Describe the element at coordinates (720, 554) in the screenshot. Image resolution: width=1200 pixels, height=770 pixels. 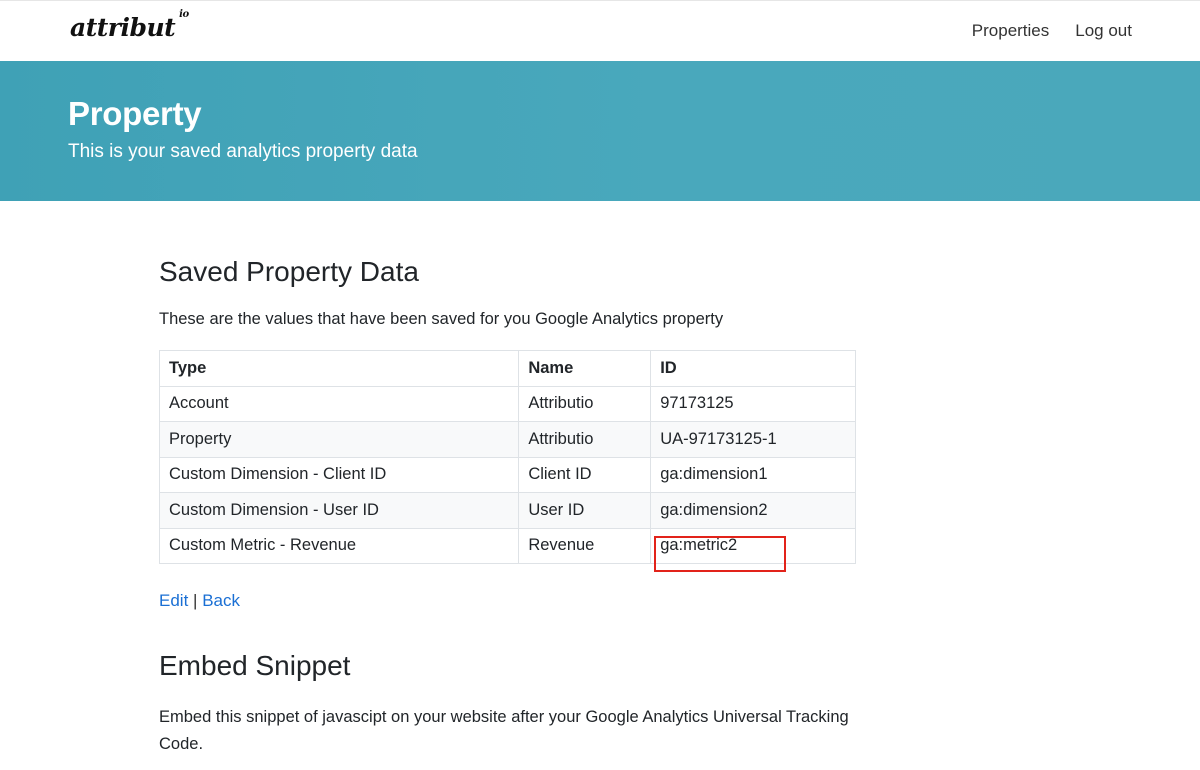
I see `highlight-box` at that location.